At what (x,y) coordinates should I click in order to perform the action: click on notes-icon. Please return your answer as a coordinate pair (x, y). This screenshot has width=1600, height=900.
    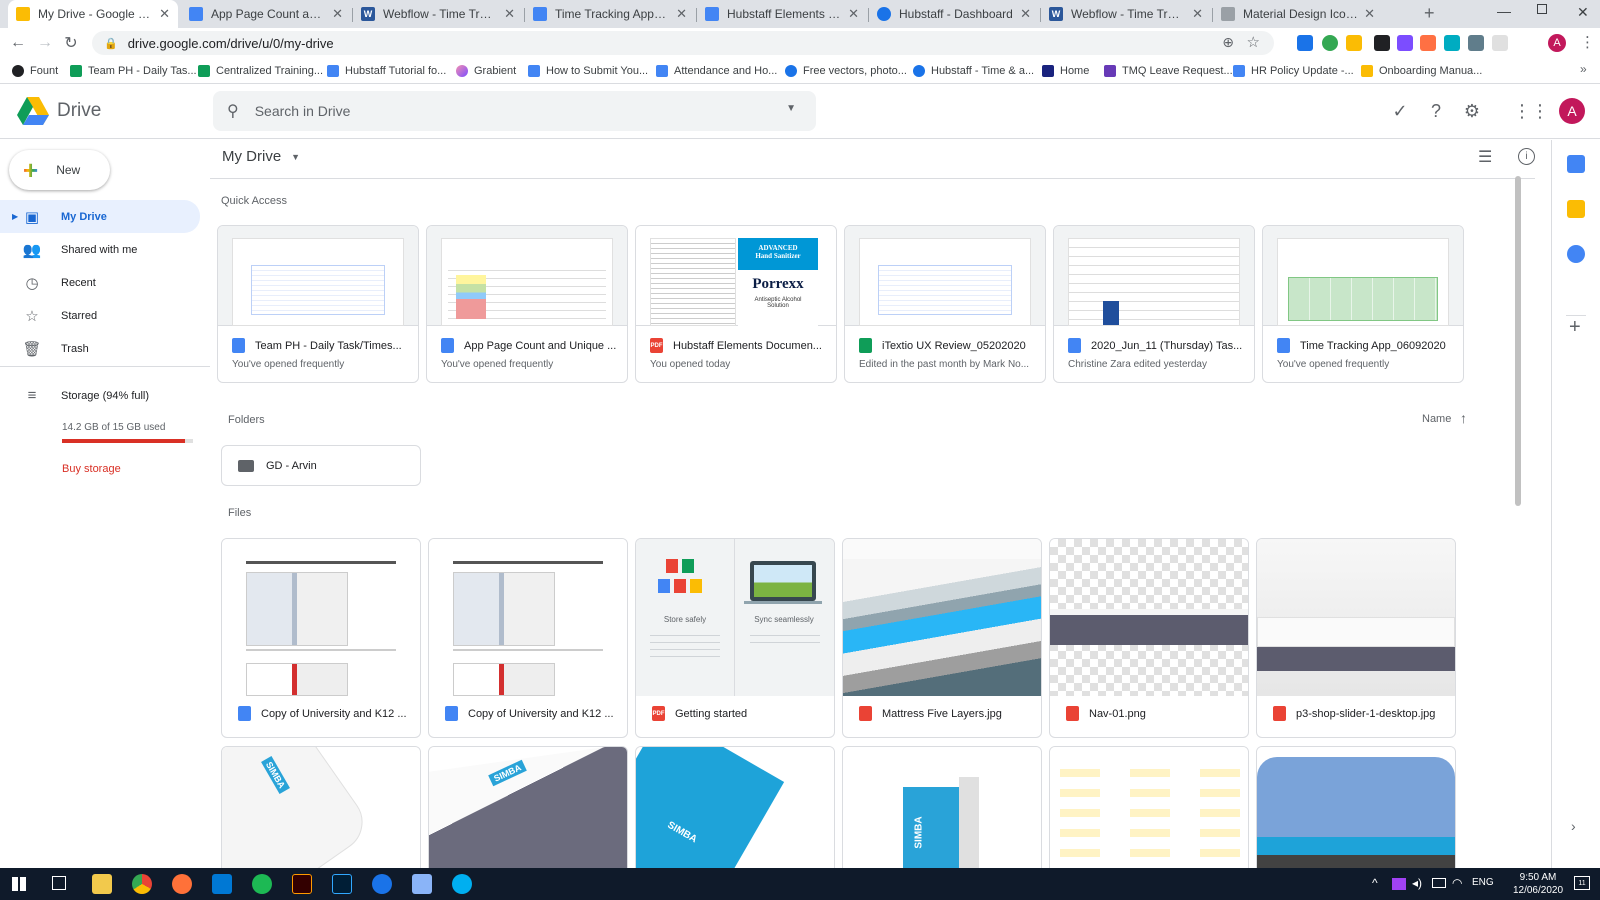
    Looking at the image, I should click on (422, 884).